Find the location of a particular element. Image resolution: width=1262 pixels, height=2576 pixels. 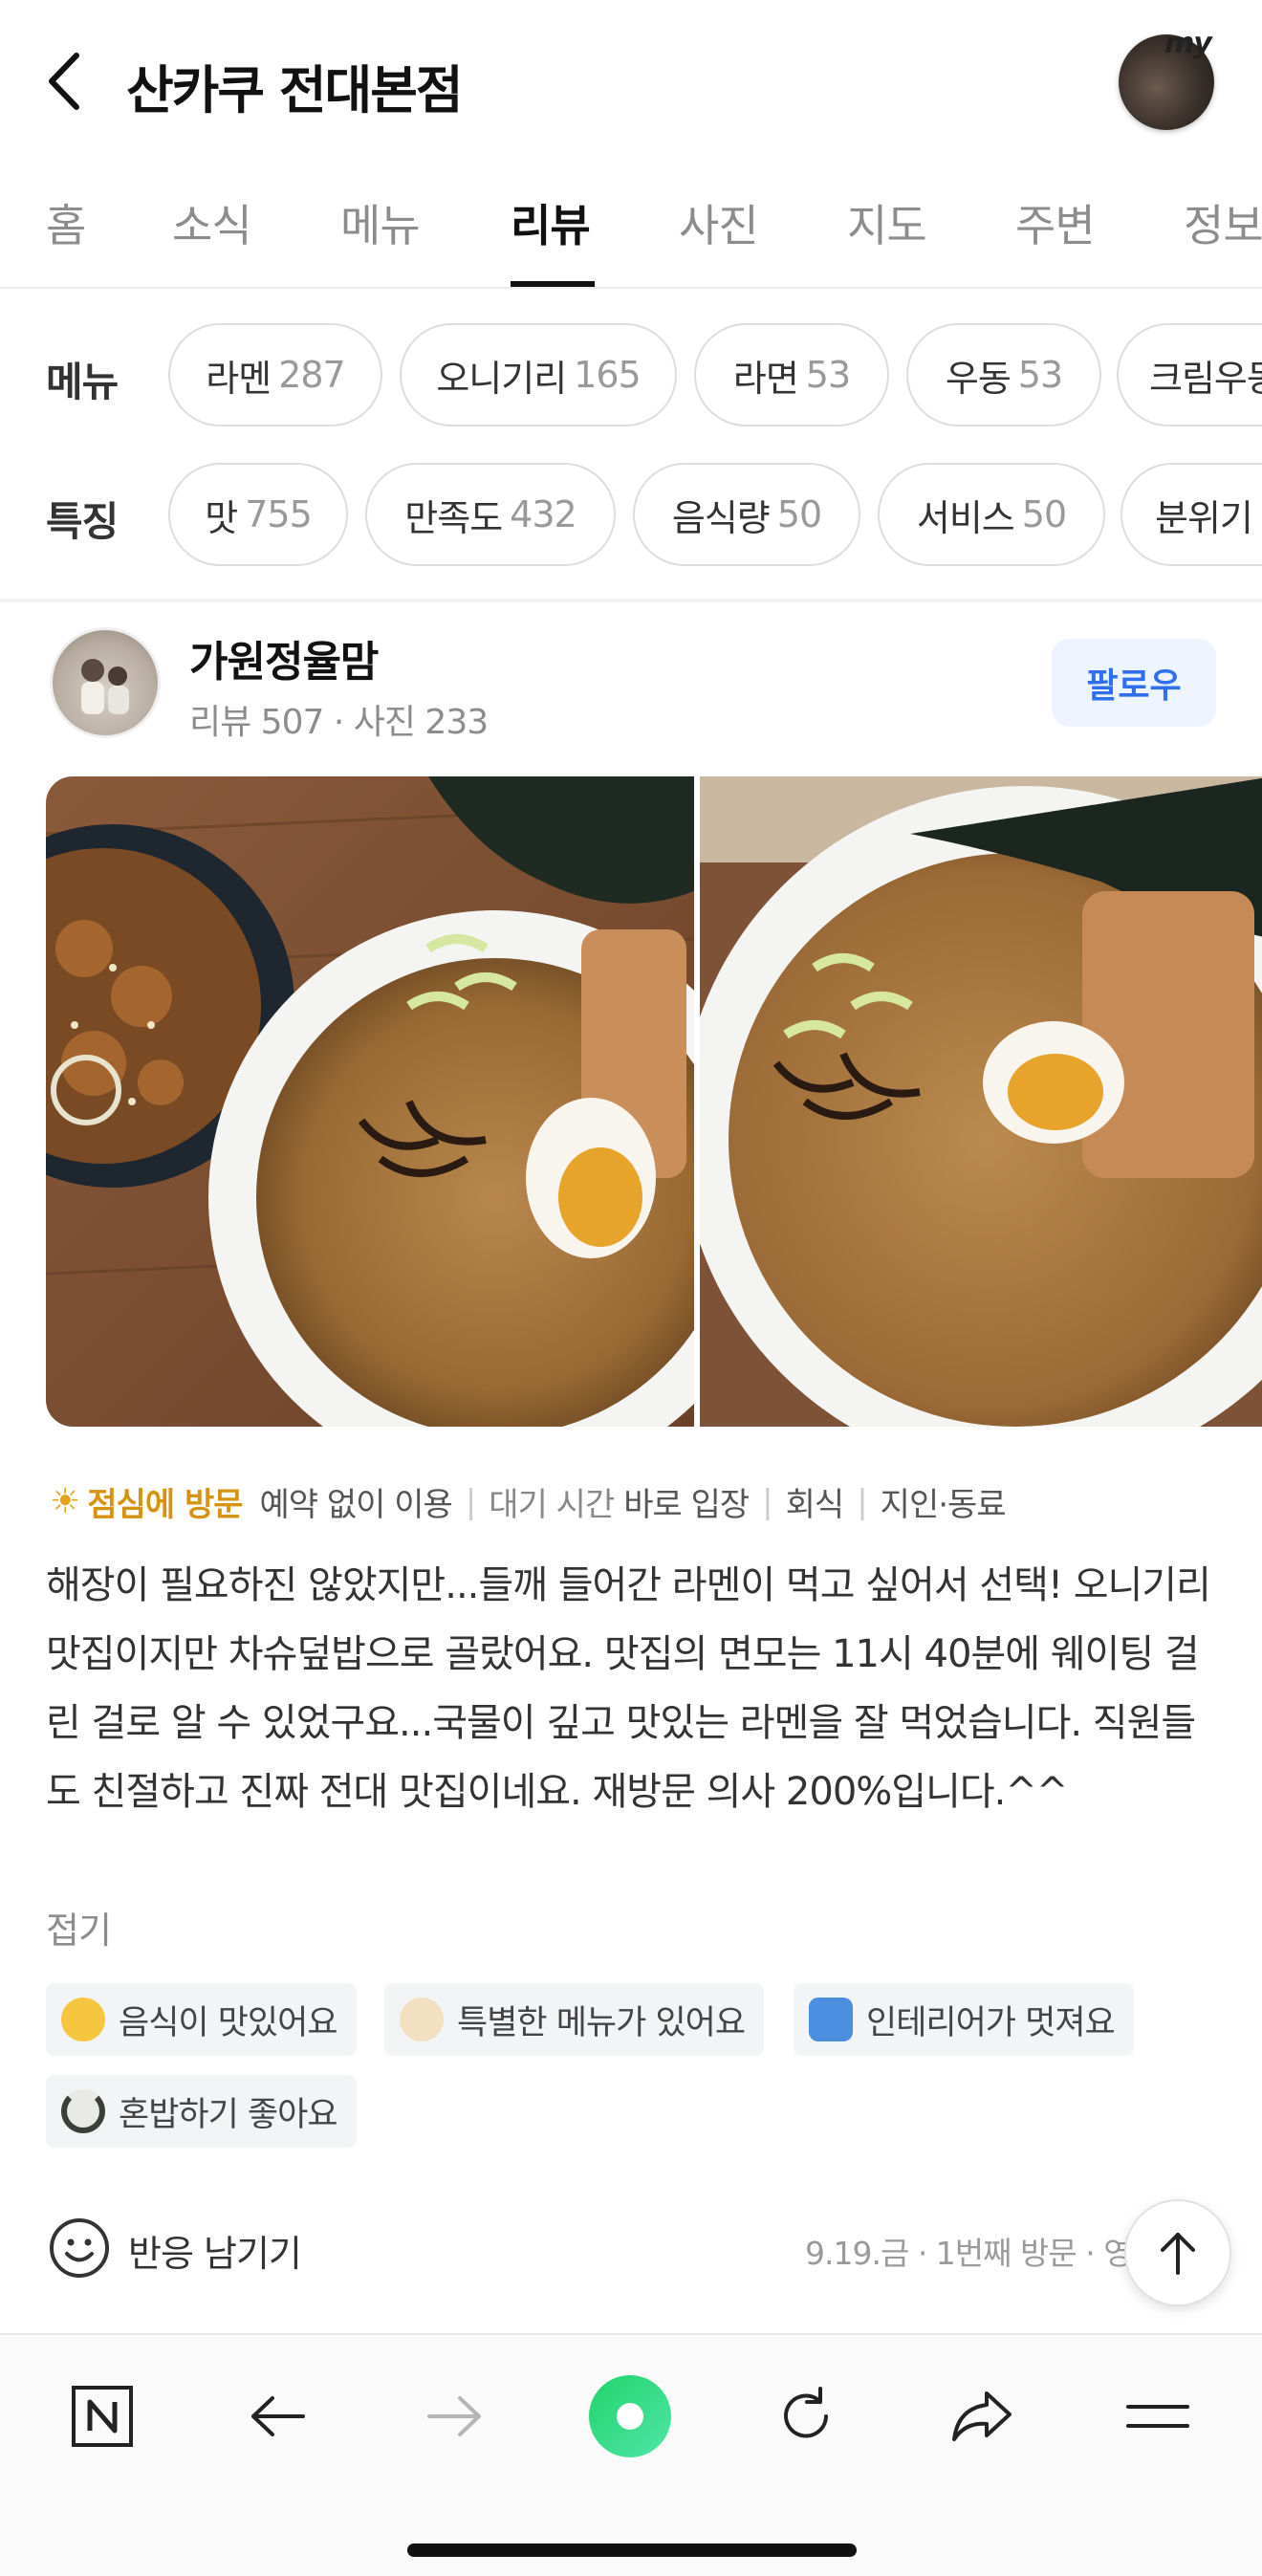

browser-bottom-bar is located at coordinates (631, 2454).